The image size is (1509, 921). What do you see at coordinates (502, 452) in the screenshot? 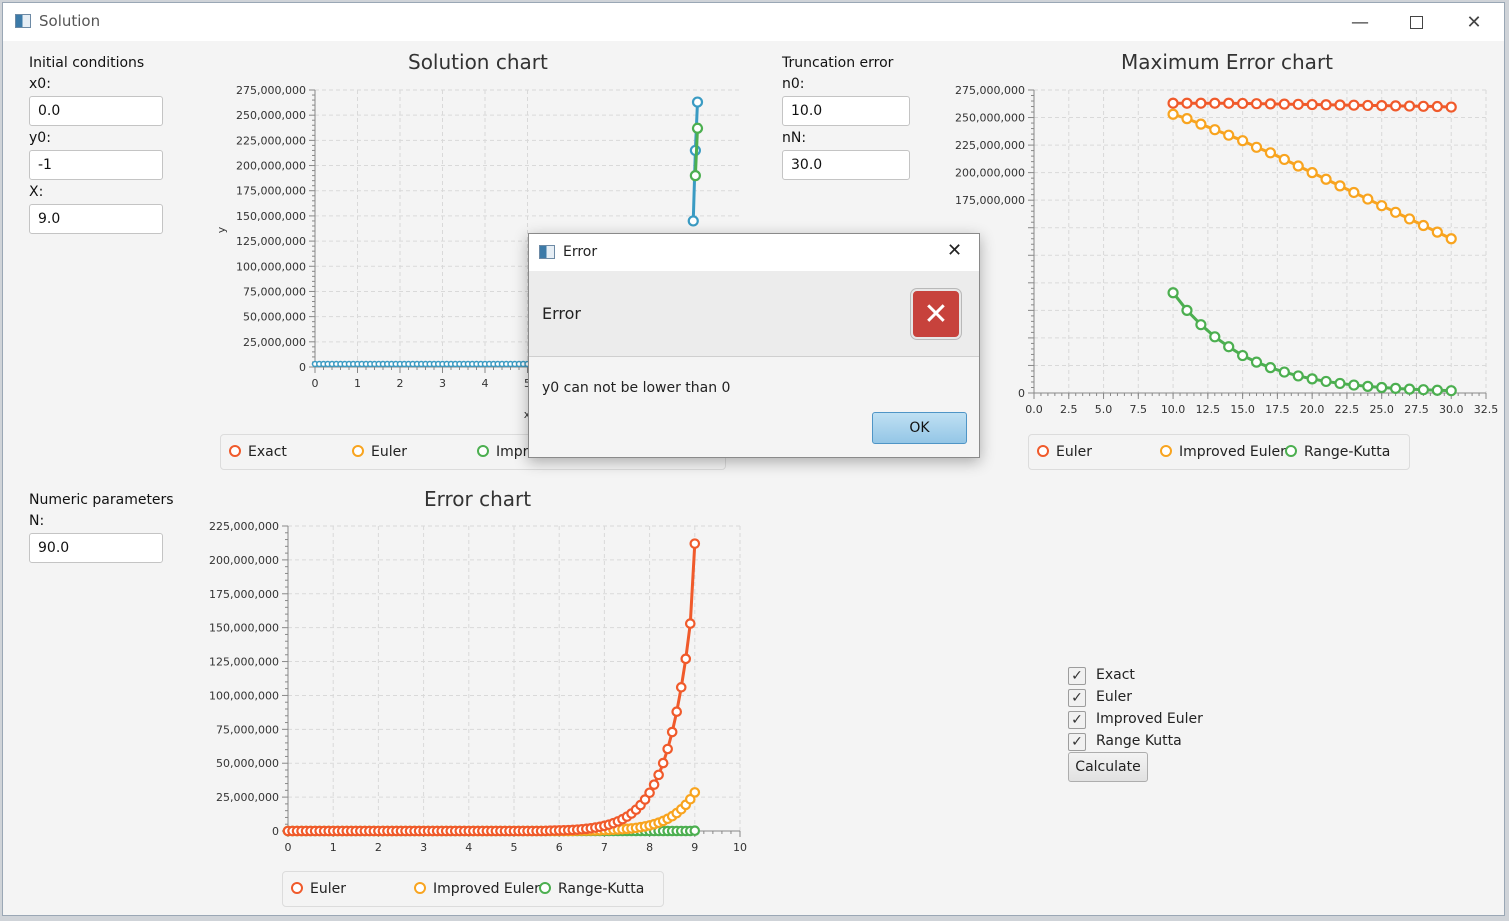
I see `legend-item-improved: Impr` at bounding box center [502, 452].